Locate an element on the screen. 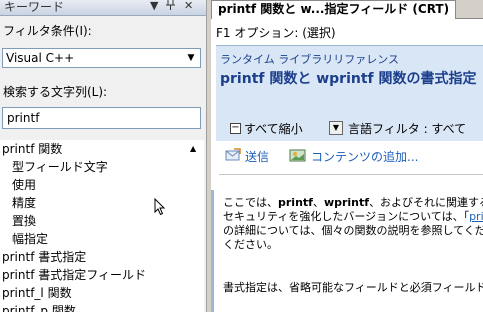 The height and width of the screenshot is (312, 483). body-text-segment: 、 is located at coordinates (318, 202).